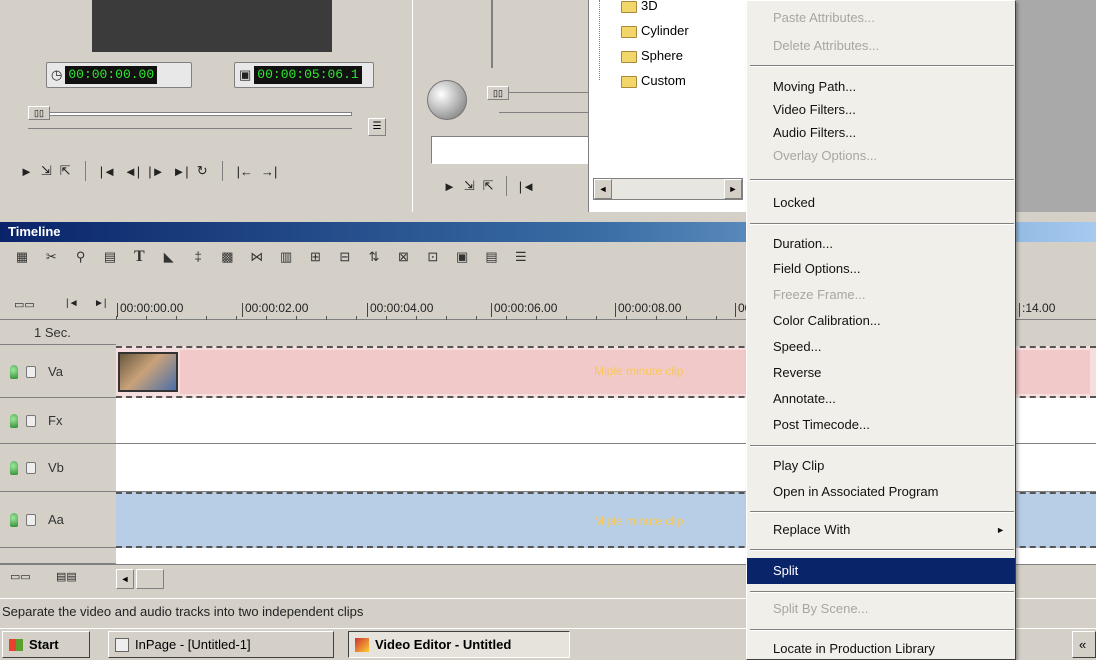  What do you see at coordinates (655, 30) in the screenshot?
I see `folder-item: Cylinder` at bounding box center [655, 30].